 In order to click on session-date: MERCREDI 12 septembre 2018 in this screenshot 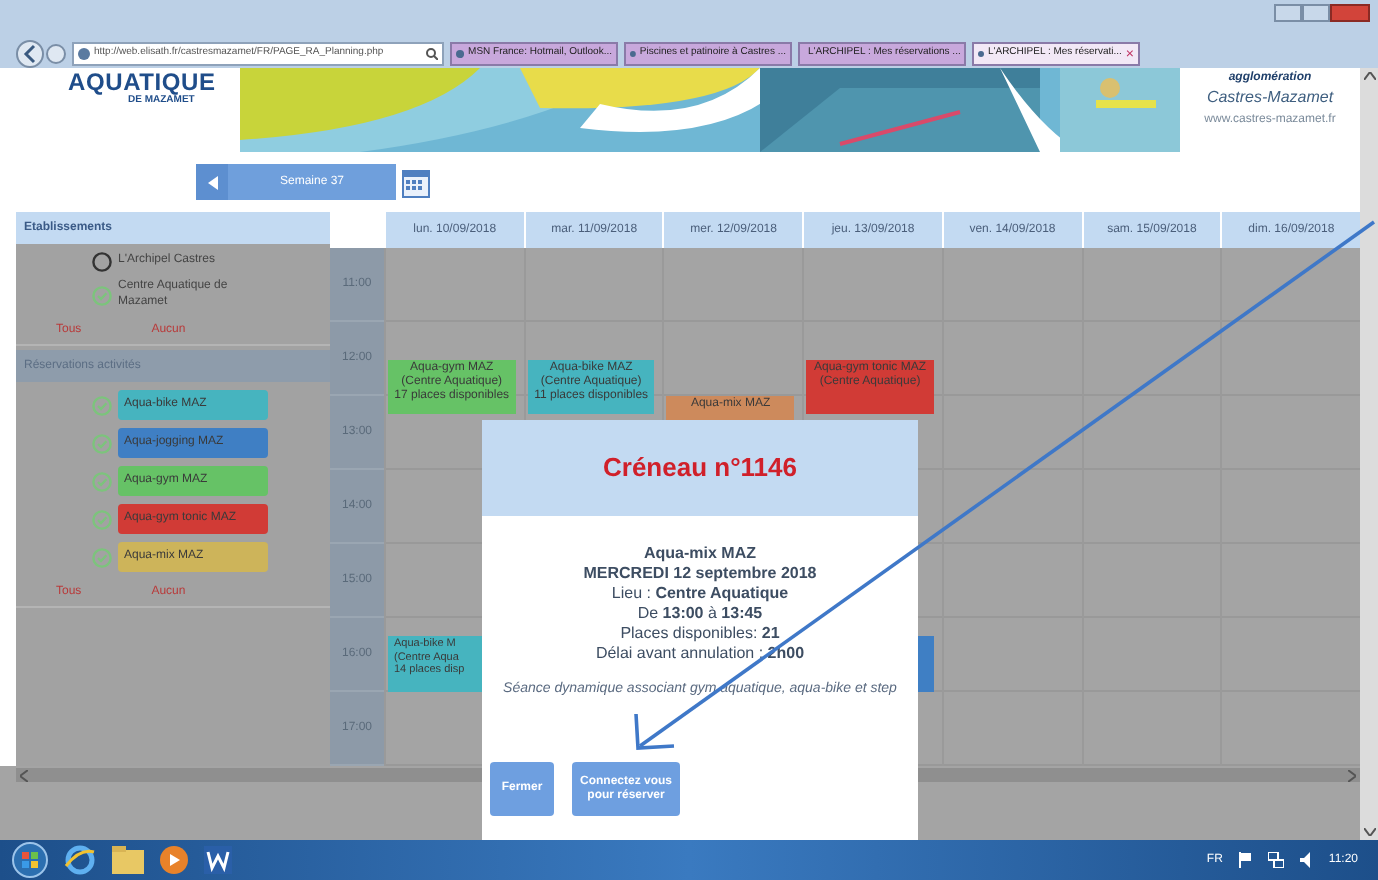, I will do `click(700, 574)`.